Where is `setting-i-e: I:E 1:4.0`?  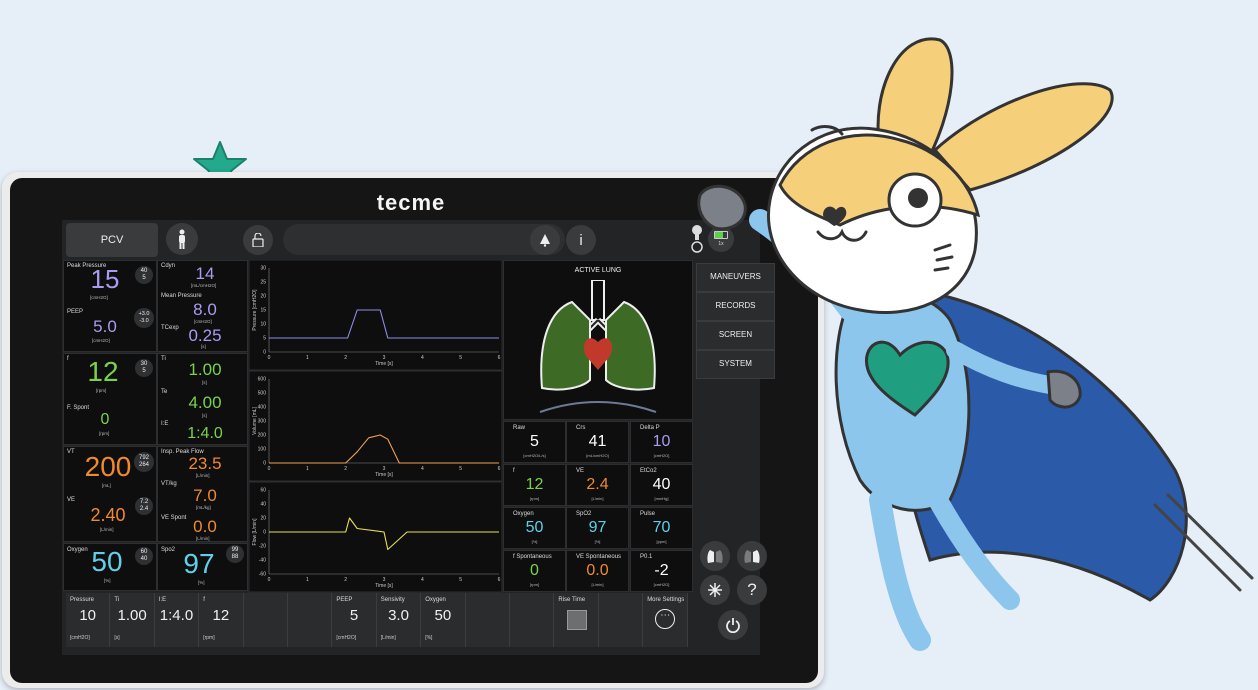 setting-i-e: I:E 1:4.0 is located at coordinates (177, 620).